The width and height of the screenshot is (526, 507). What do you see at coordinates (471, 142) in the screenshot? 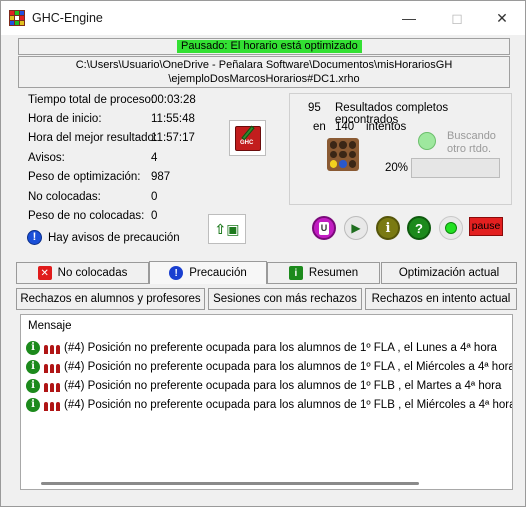
I see `searching-label: Buscando otro rtdo.` at bounding box center [471, 142].